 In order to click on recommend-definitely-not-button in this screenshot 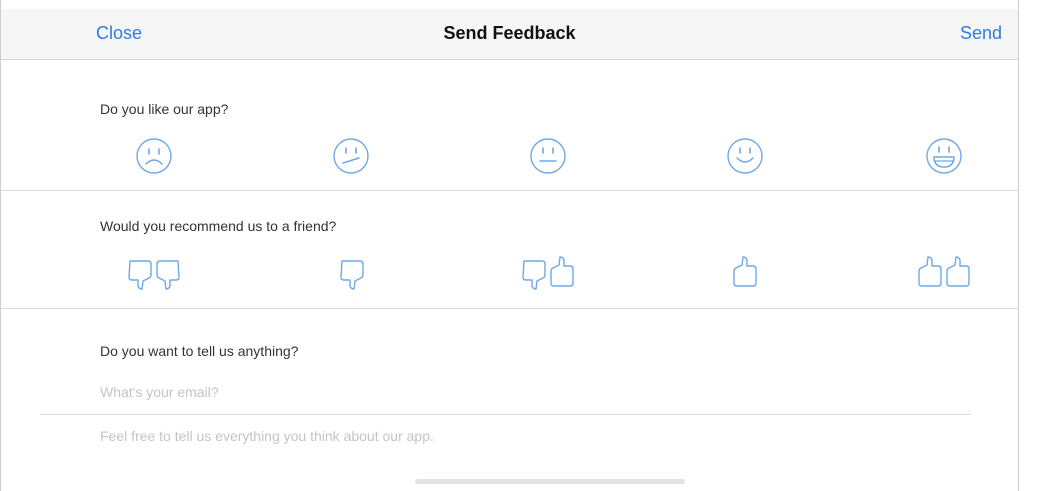, I will do `click(154, 273)`.